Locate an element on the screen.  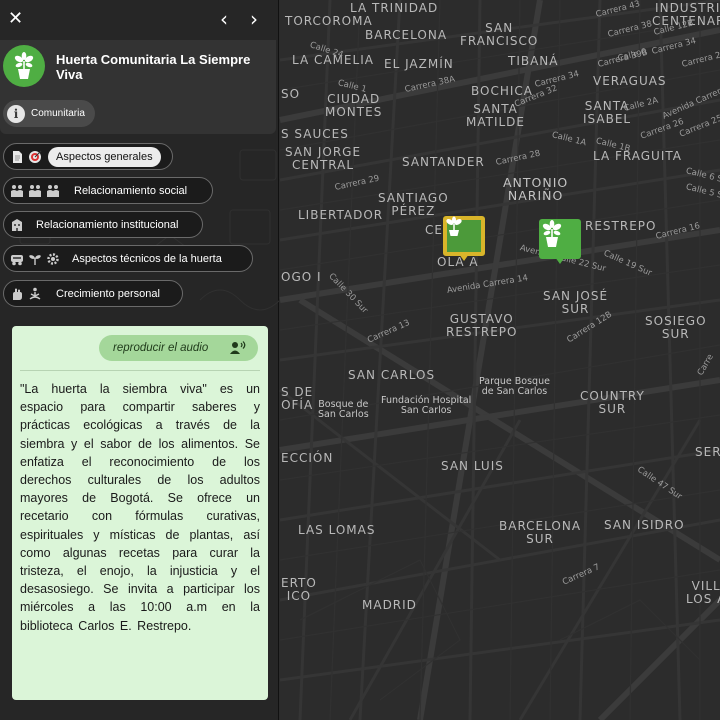
map-marker-huerta is located at coordinates (464, 239).